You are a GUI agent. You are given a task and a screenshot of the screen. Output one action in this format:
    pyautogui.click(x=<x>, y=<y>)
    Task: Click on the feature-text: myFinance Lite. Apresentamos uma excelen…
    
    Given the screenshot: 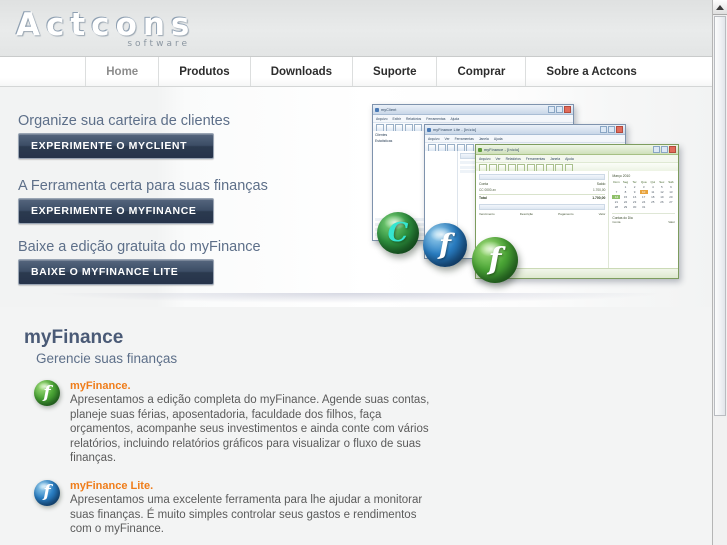 What is the action you would take?
    pyautogui.click(x=254, y=508)
    